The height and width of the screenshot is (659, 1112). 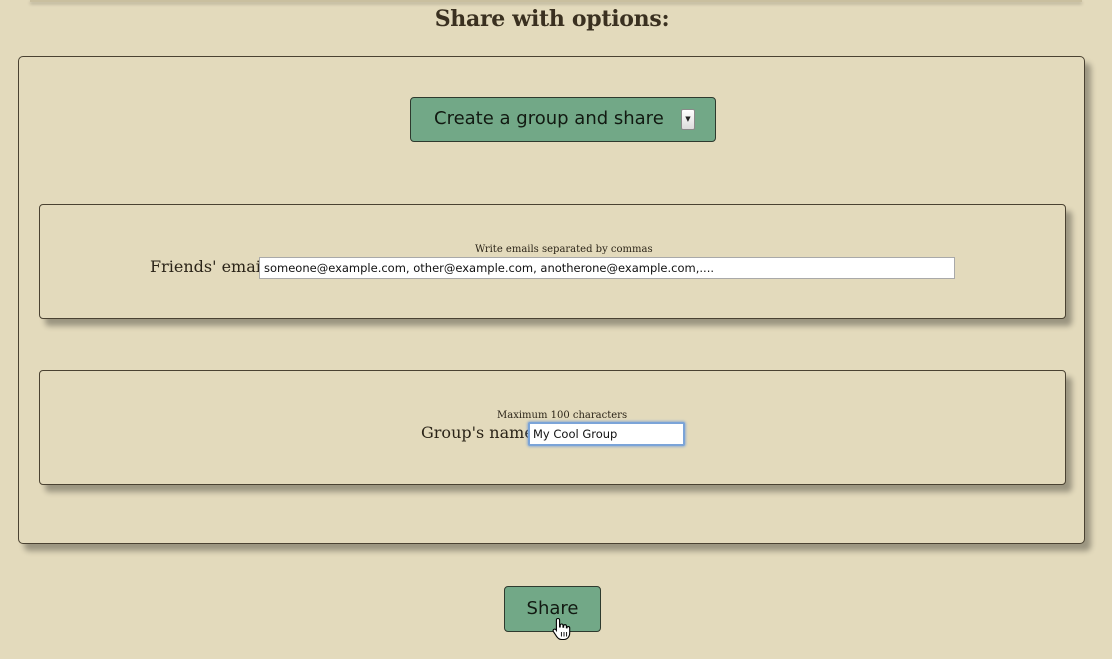 What do you see at coordinates (561, 629) in the screenshot?
I see `hand-pointer-icon` at bounding box center [561, 629].